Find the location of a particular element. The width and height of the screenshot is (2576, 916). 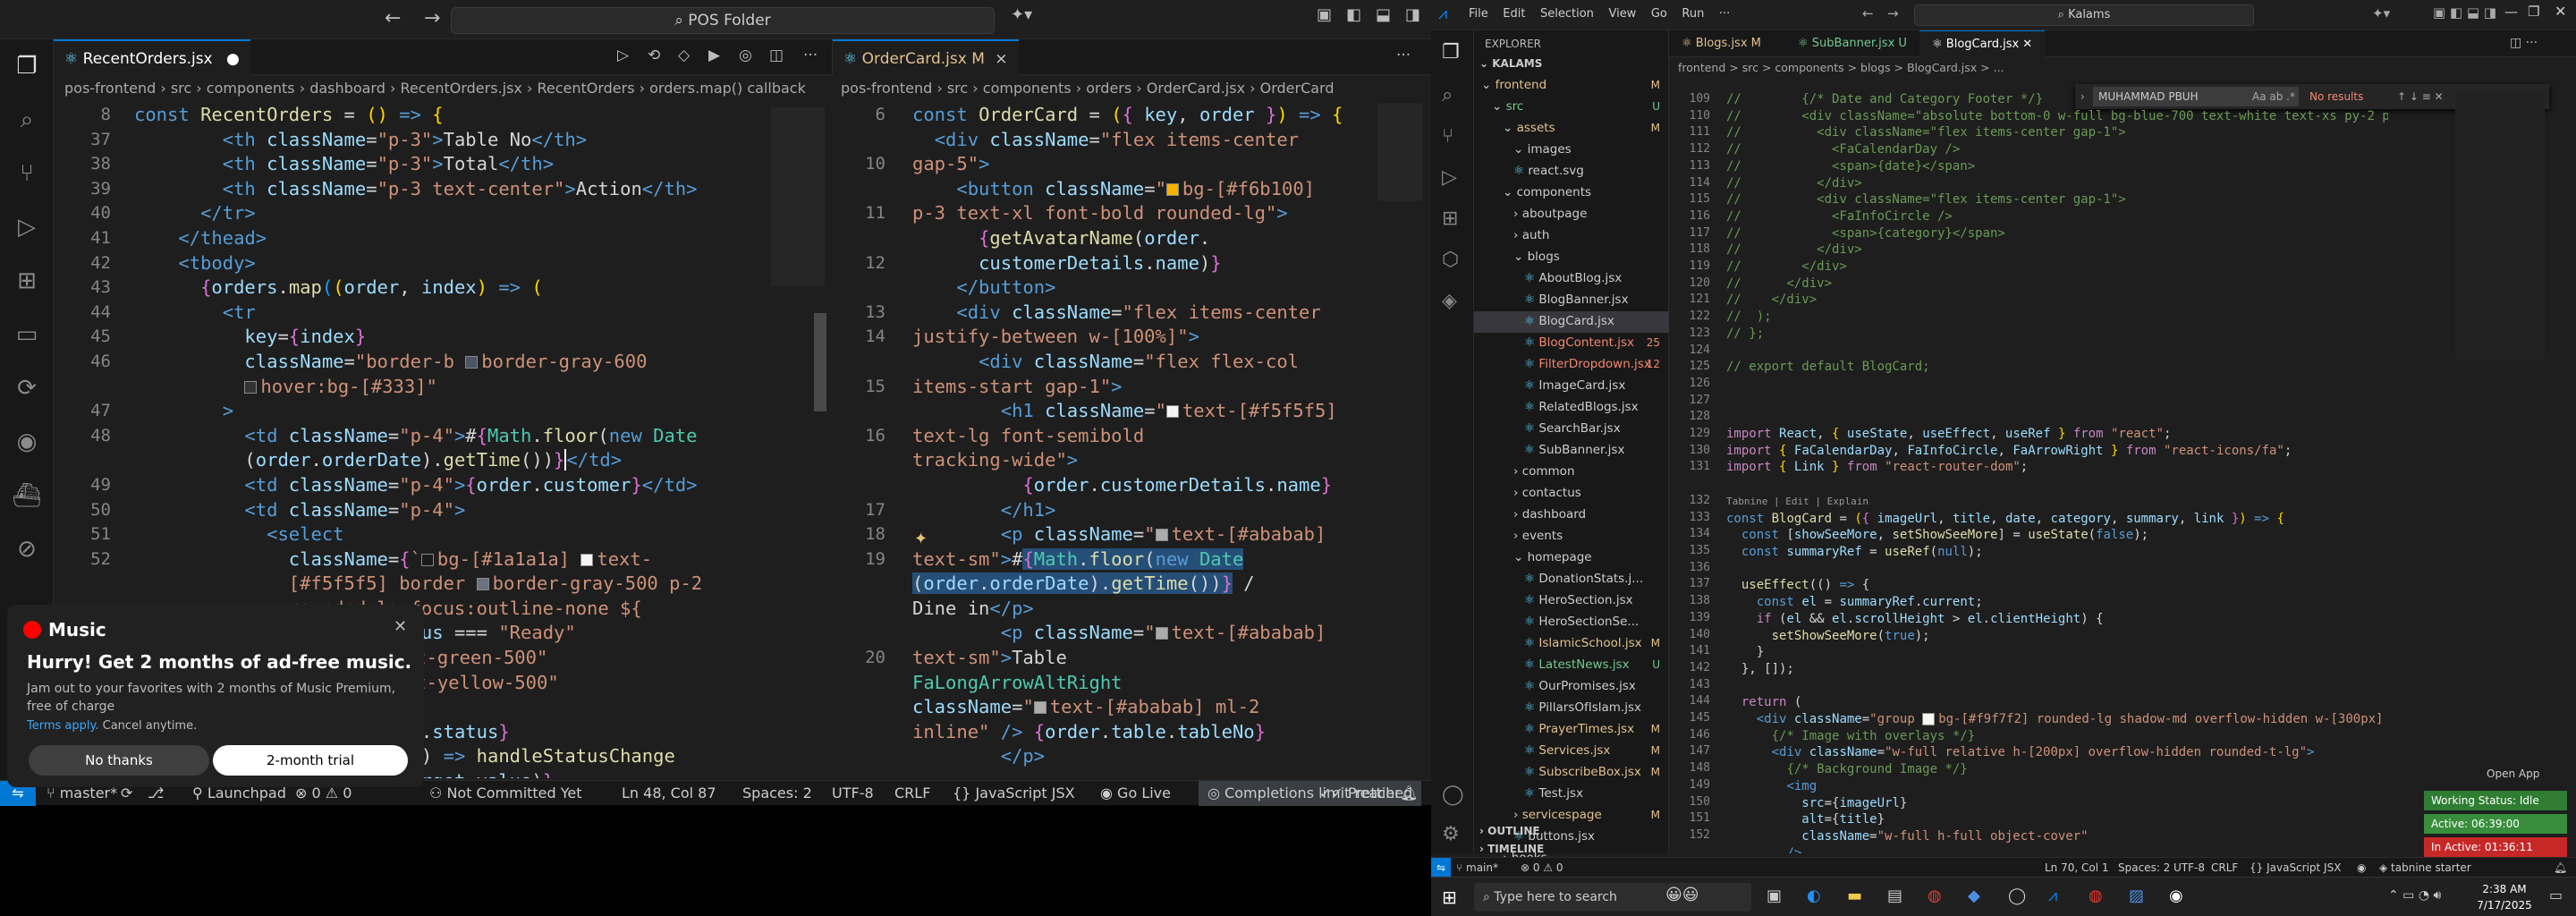

scrollbar-left is located at coordinates (820, 362).